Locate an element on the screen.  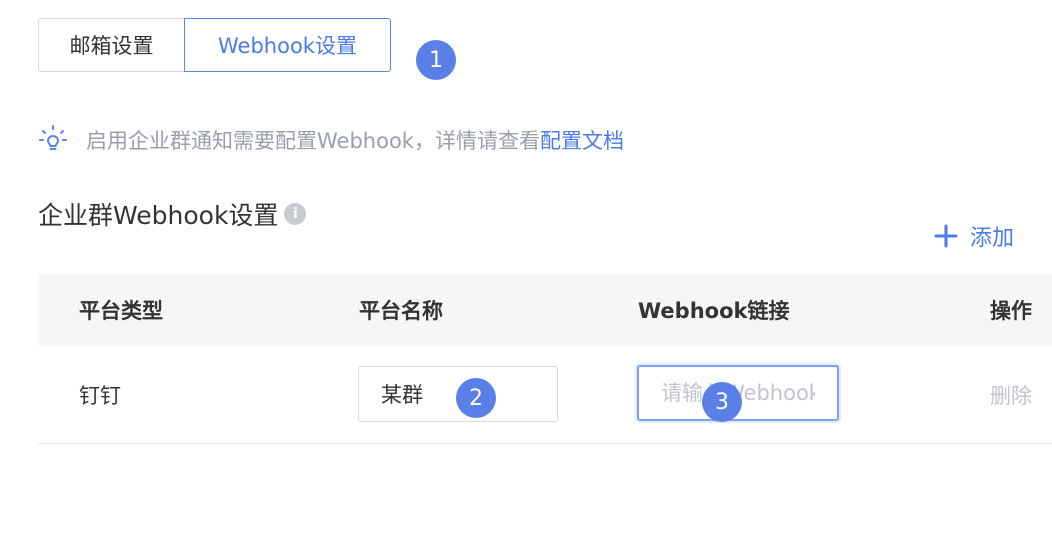
plus-icon is located at coordinates (946, 236).